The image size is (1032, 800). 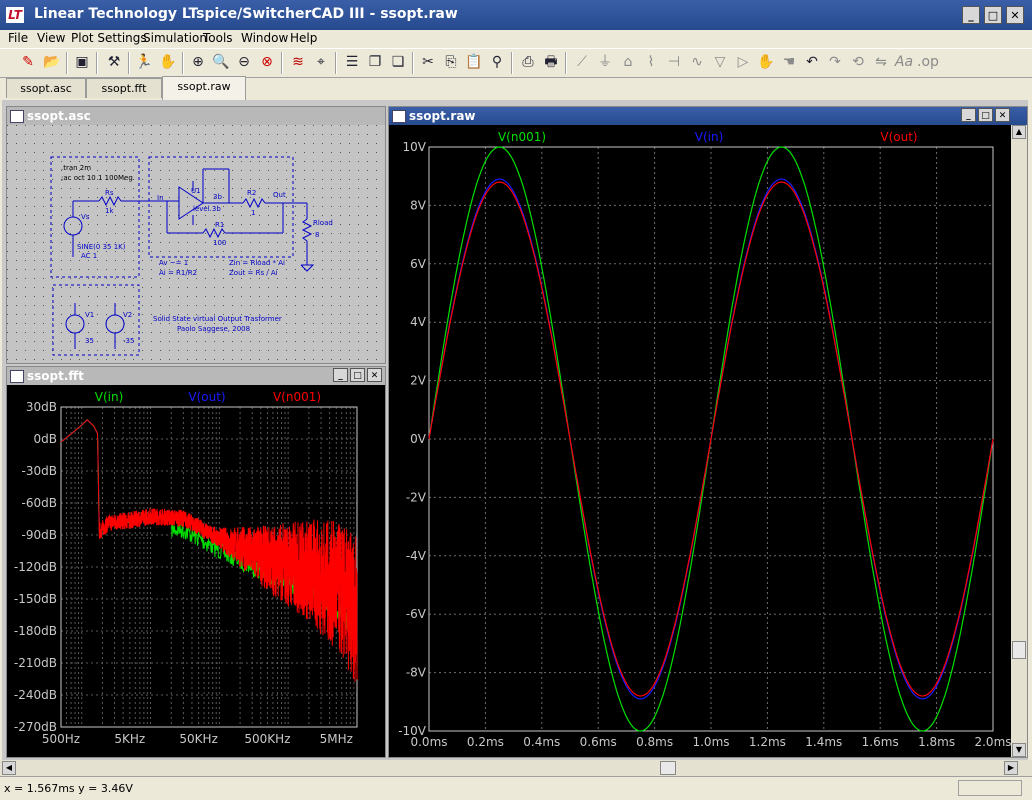 What do you see at coordinates (418, 381) in the screenshot?
I see `raw-y-tick-label: 2V` at bounding box center [418, 381].